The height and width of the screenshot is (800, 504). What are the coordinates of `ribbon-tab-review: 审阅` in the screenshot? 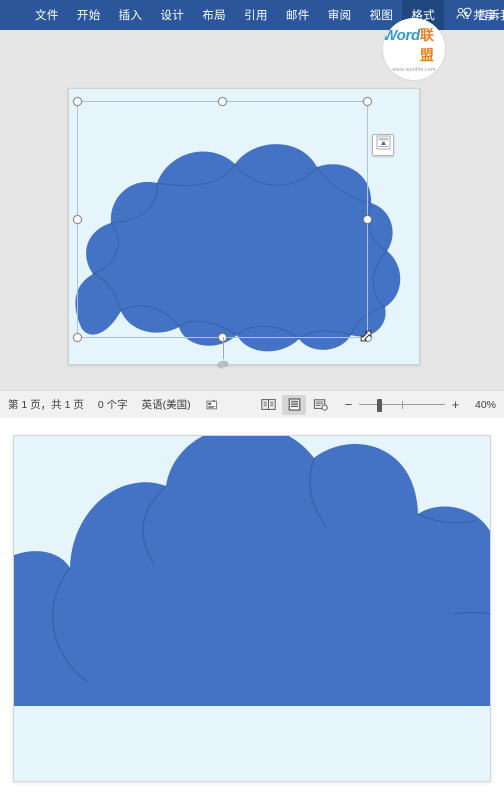 It's located at (340, 15).